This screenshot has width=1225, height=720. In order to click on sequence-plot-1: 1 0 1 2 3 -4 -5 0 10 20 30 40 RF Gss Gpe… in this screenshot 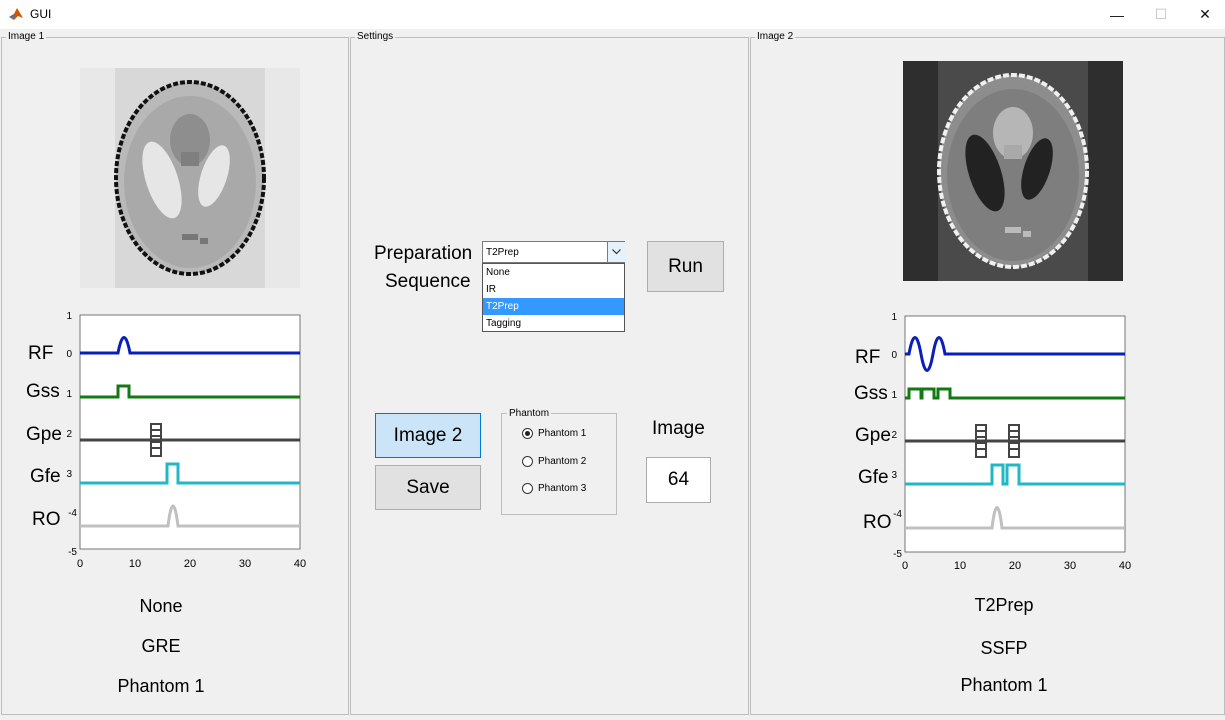, I will do `click(160, 440)`.